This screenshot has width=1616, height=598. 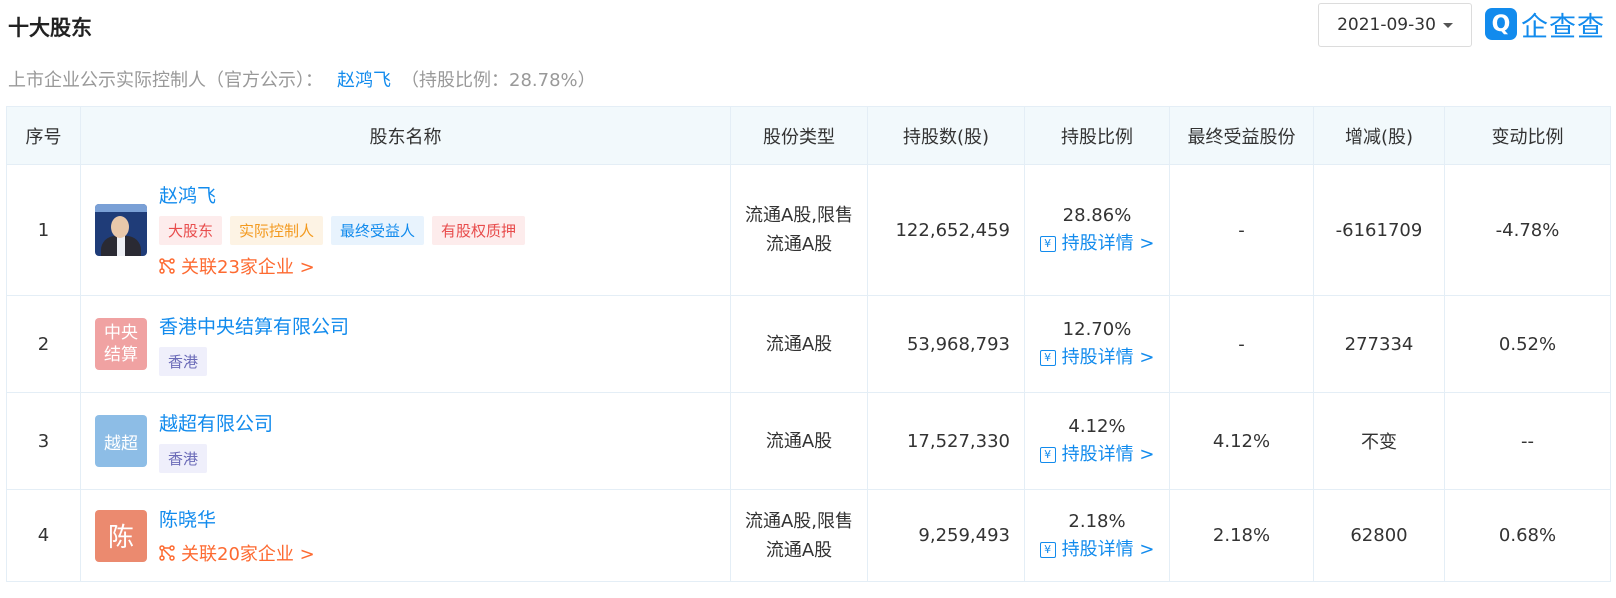 I want to click on share-change: 不变, so click(x=1379, y=441).